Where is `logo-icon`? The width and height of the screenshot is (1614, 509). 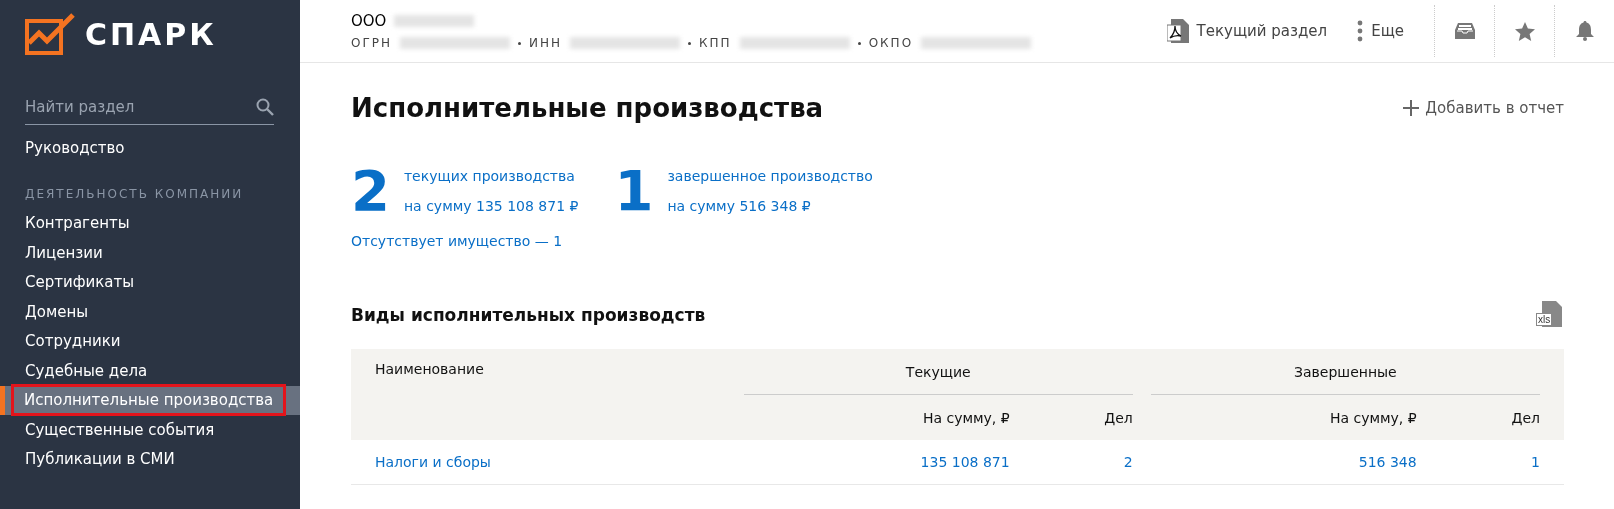 logo-icon is located at coordinates (50, 34).